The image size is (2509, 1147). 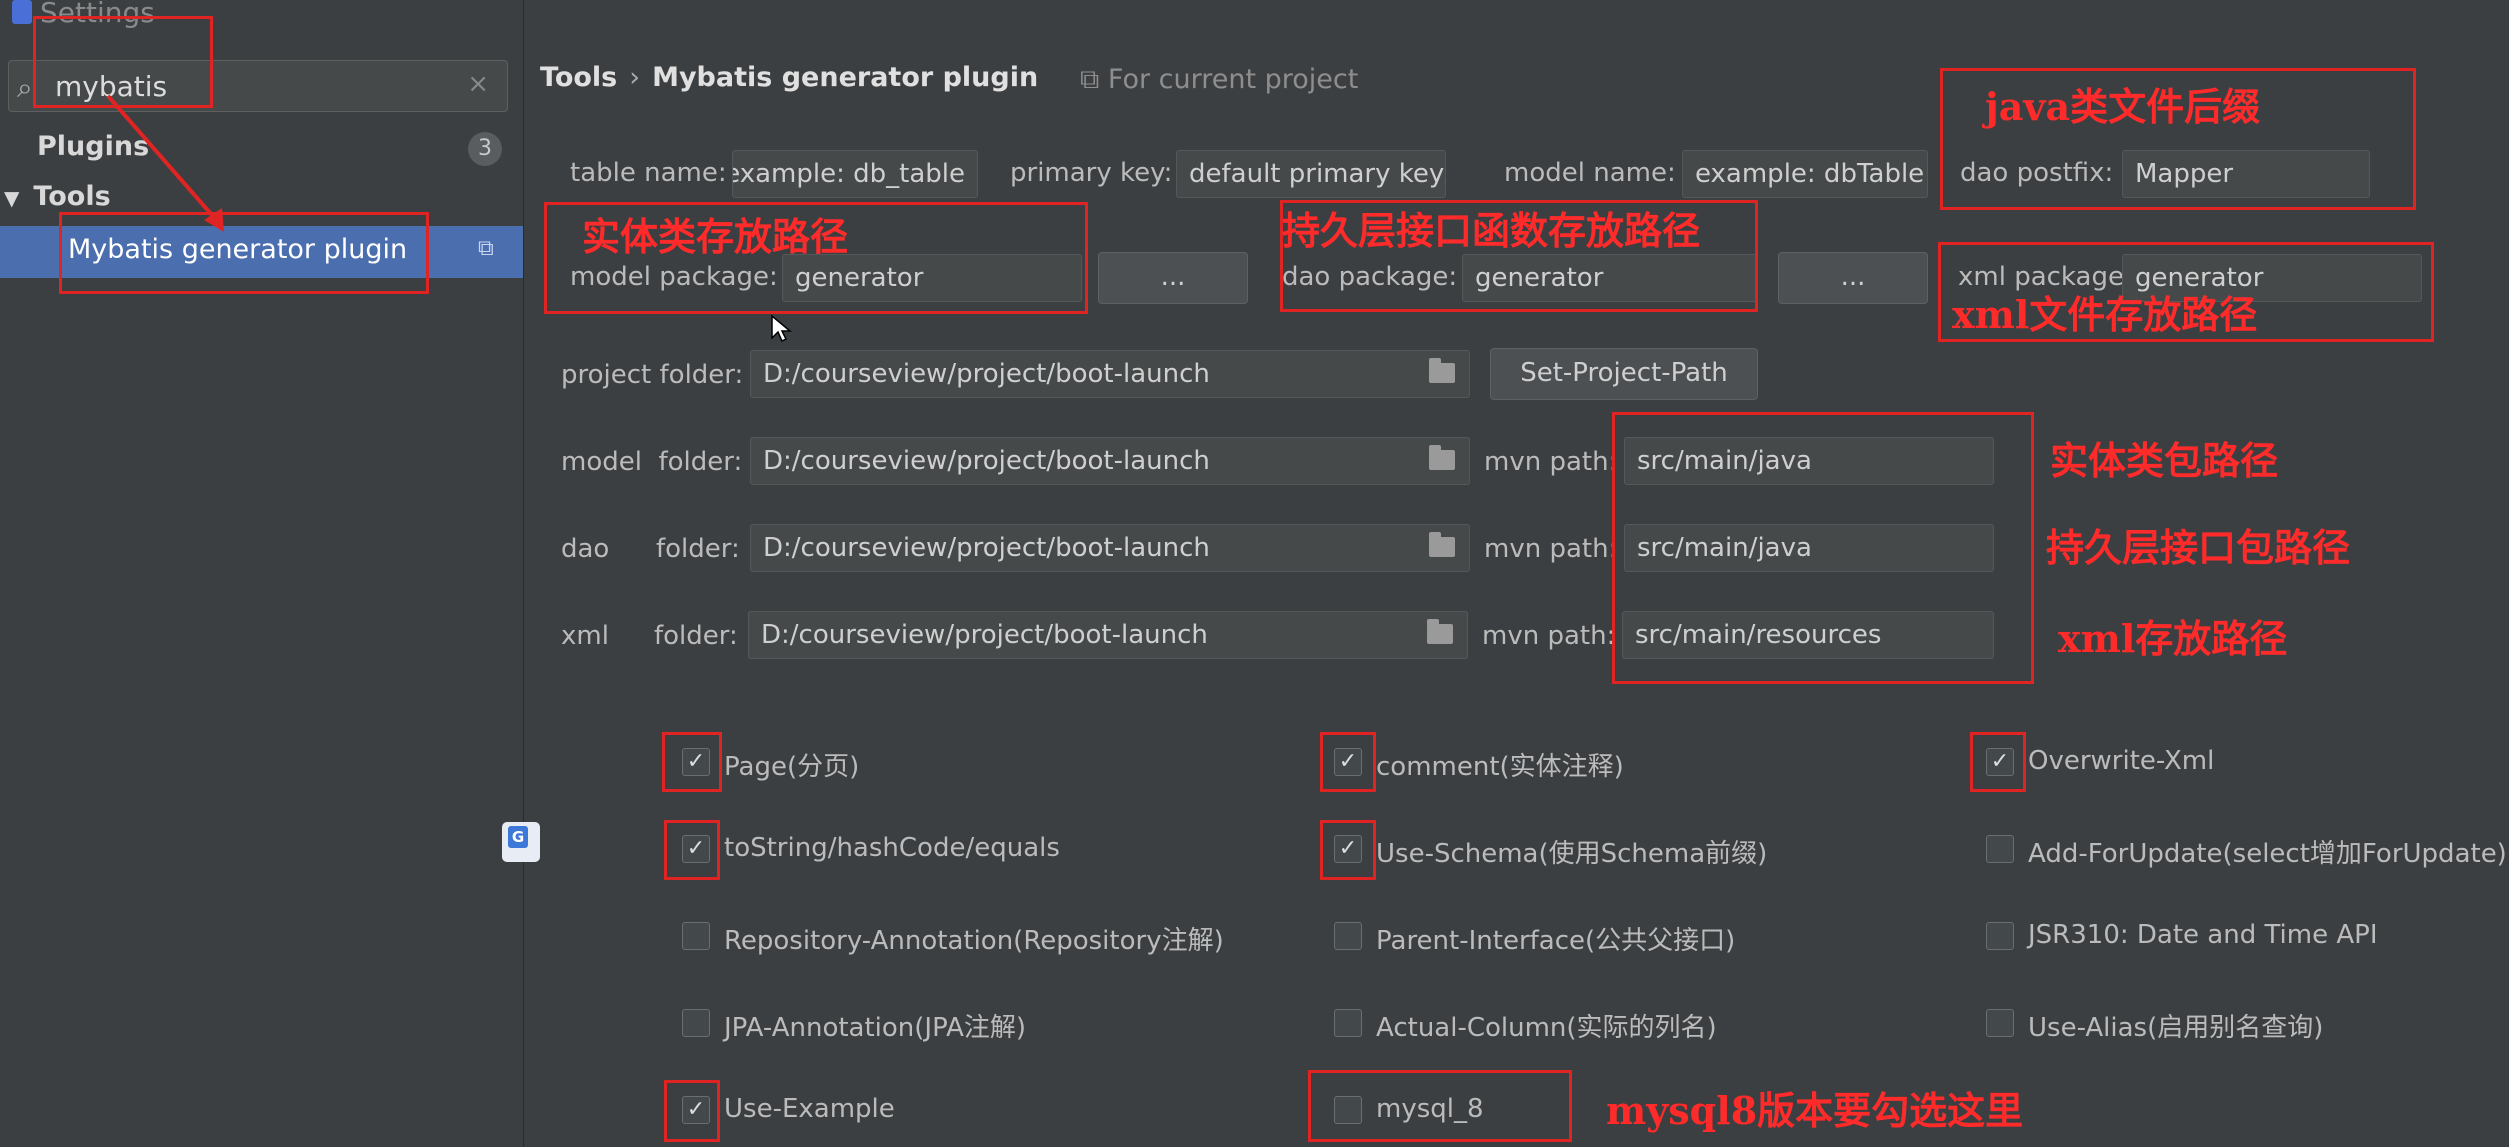 What do you see at coordinates (1440, 1106) in the screenshot?
I see `annotation-box-mysql8` at bounding box center [1440, 1106].